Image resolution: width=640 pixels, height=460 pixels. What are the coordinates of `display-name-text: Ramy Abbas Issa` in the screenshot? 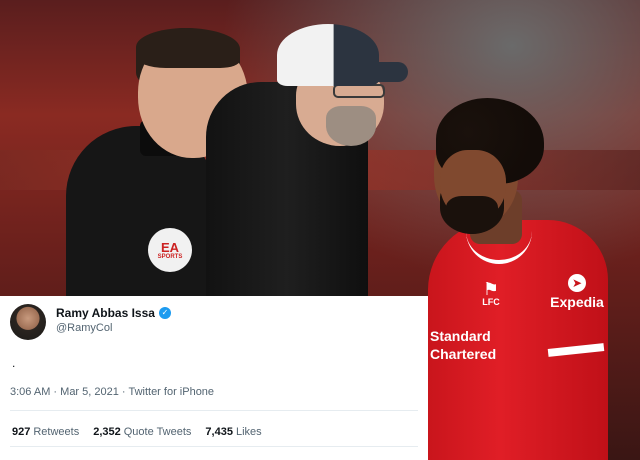 It's located at (105, 313).